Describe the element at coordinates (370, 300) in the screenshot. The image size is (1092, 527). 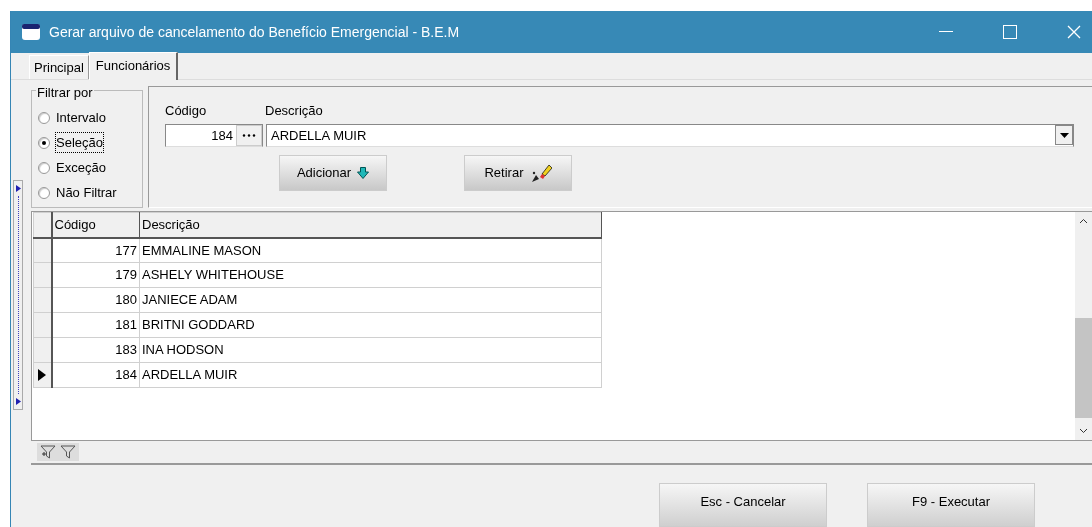
I see `table-cell: JANIECE ADAM` at that location.